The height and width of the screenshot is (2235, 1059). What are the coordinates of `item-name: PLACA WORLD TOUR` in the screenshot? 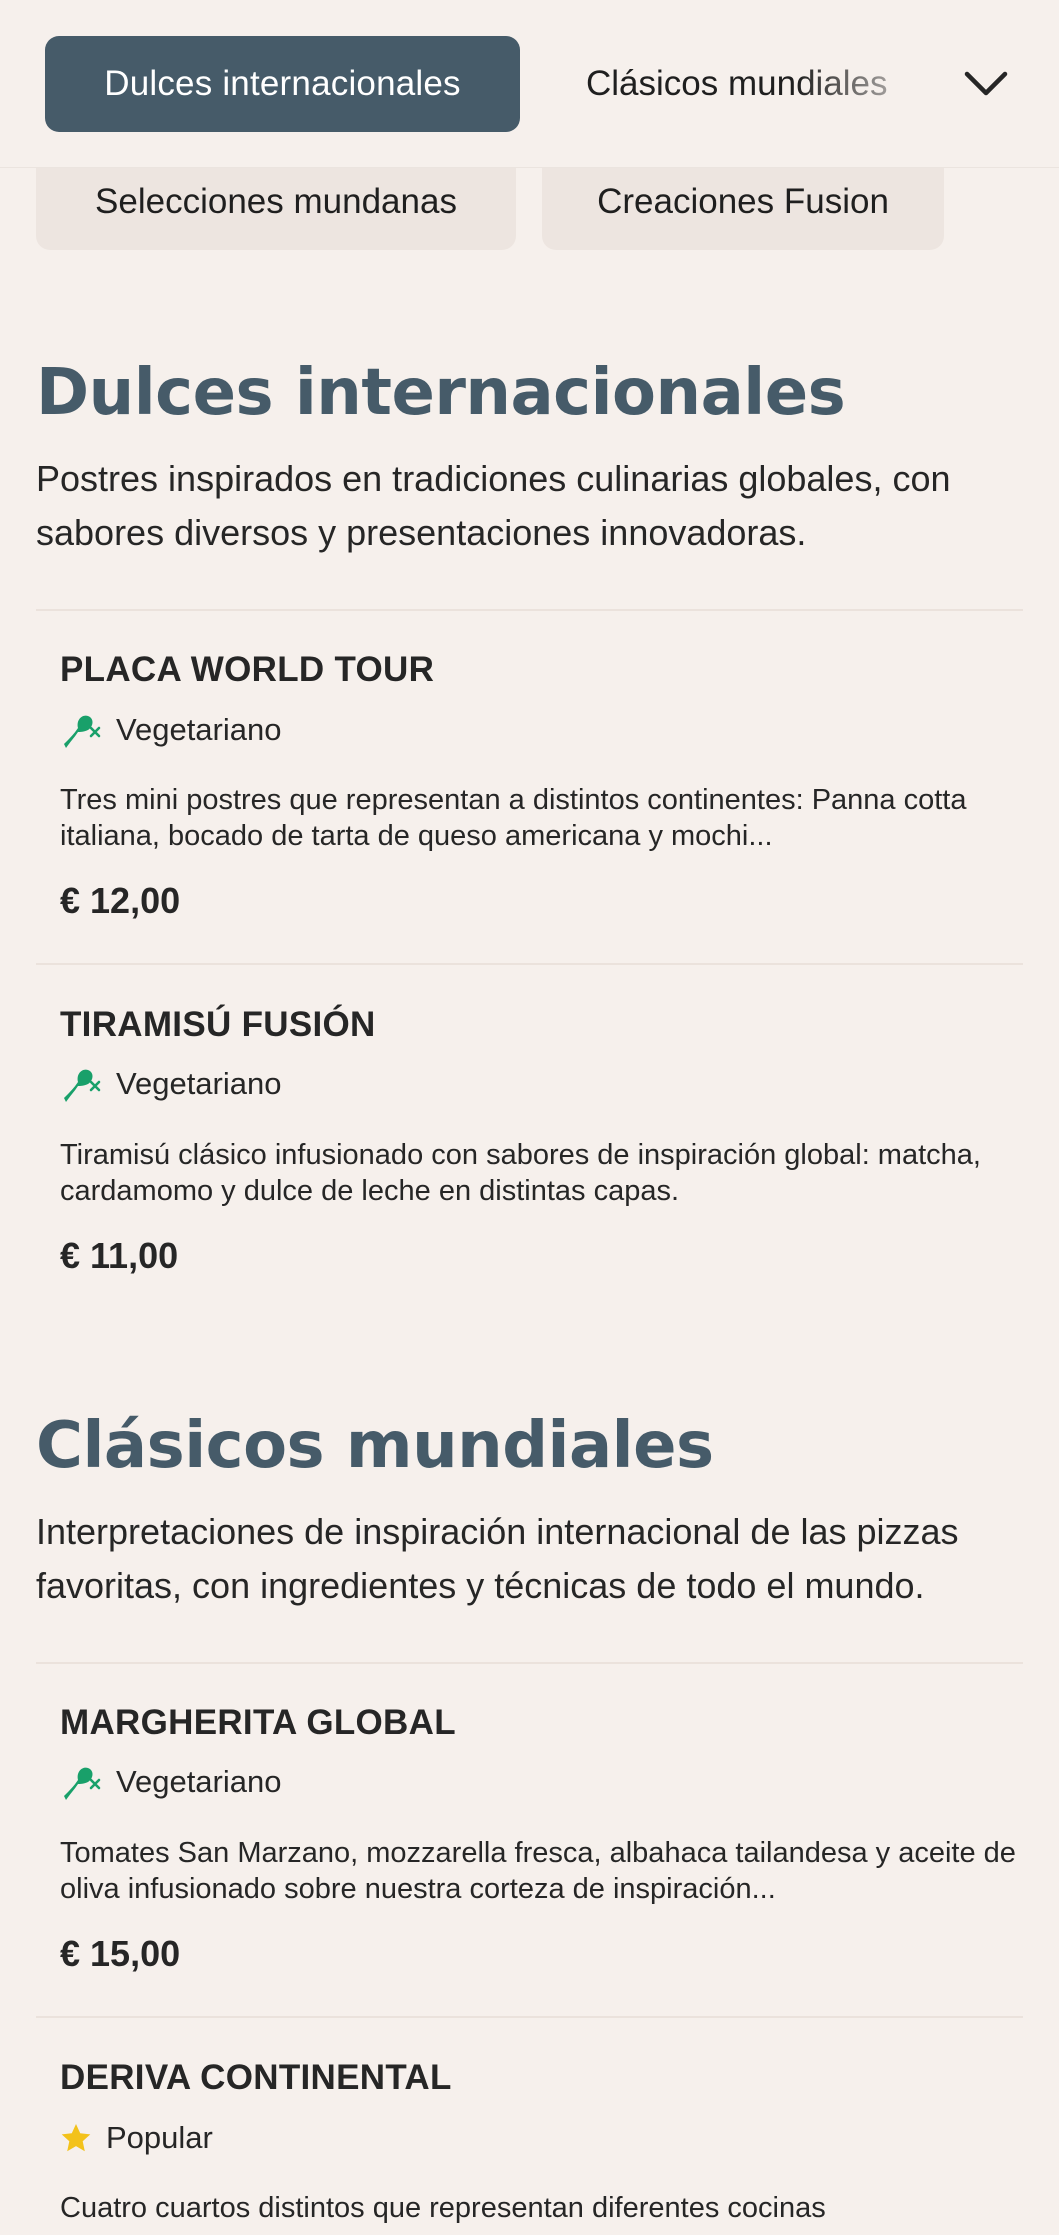 It's located at (247, 669).